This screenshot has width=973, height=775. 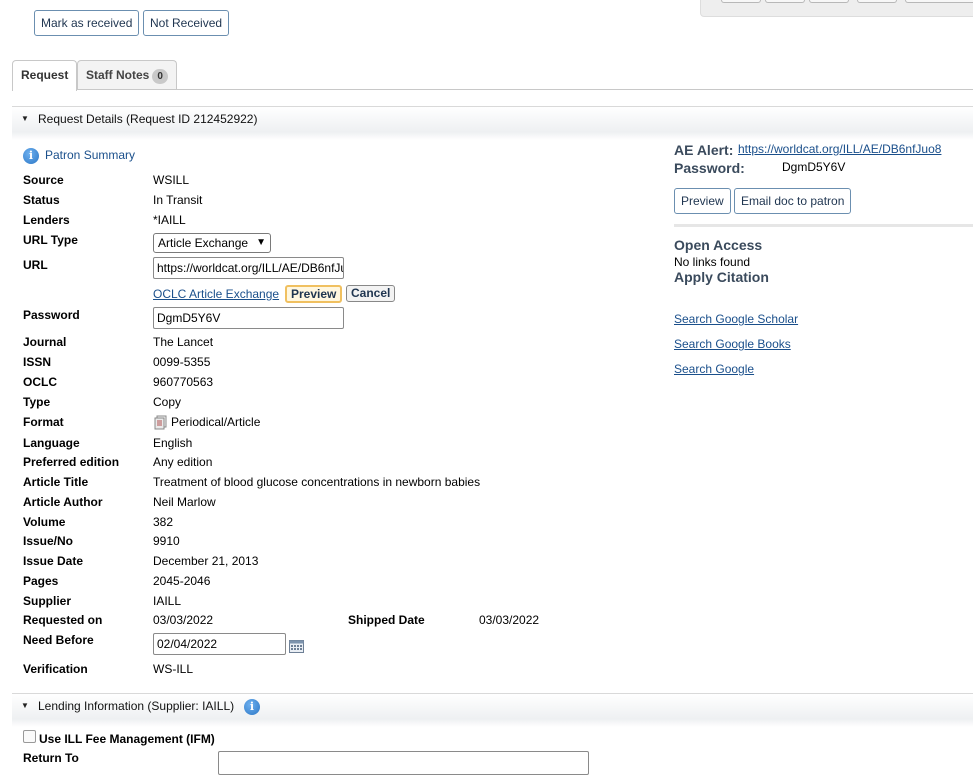 What do you see at coordinates (136, 706) in the screenshot?
I see `lending-info-title: Lending Information (Supplier: IAILL)` at bounding box center [136, 706].